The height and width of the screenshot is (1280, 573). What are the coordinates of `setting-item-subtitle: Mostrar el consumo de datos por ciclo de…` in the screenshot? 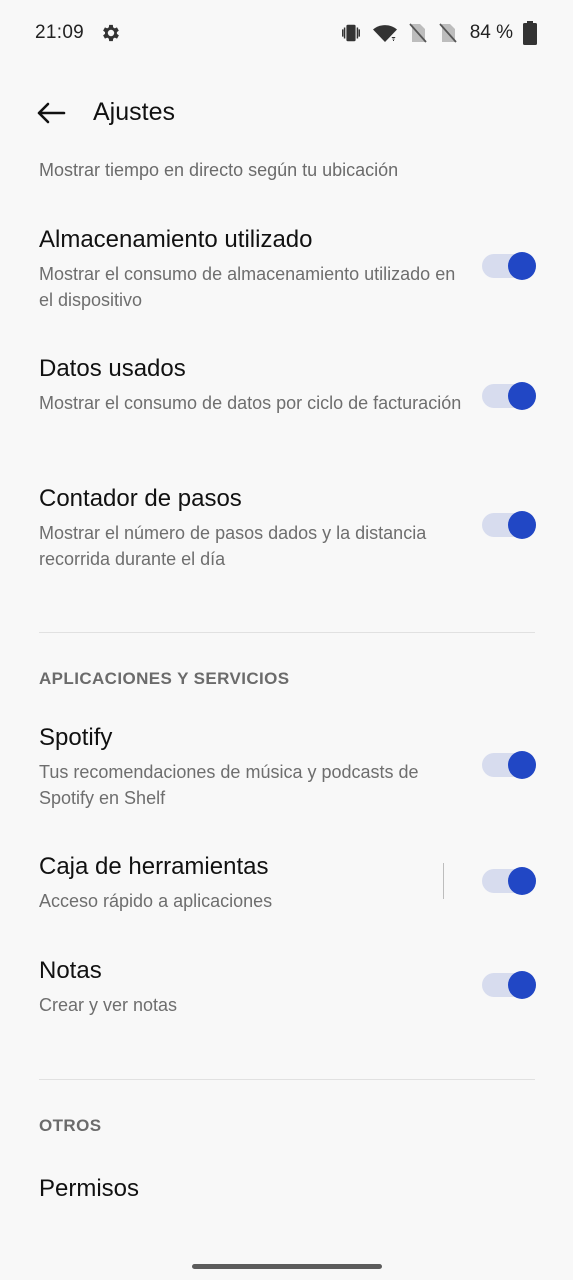 It's located at (250, 403).